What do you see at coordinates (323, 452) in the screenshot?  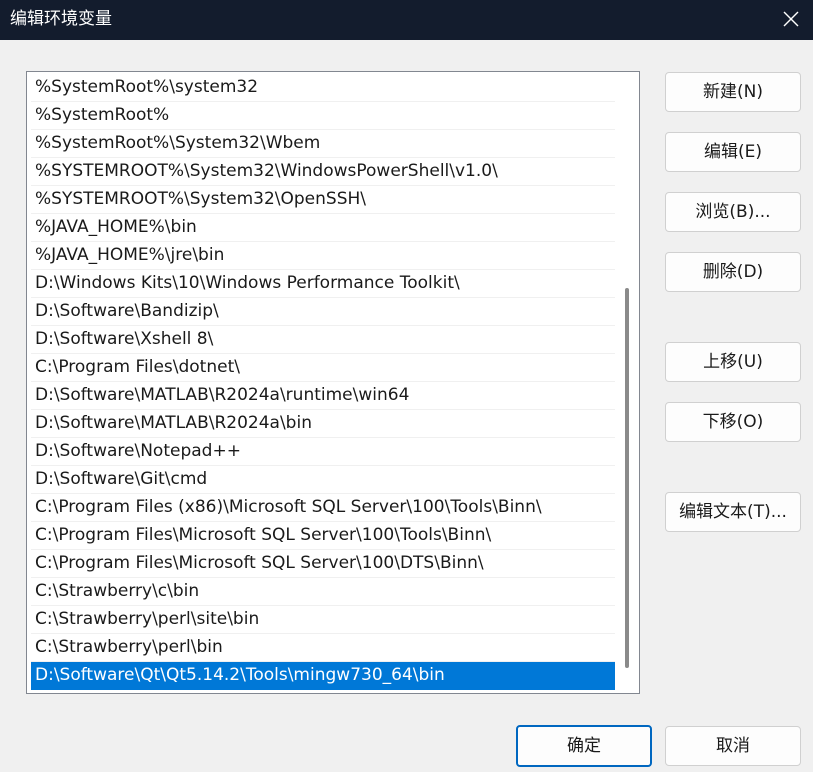 I see `list-item: D:\Software\Notepad++` at bounding box center [323, 452].